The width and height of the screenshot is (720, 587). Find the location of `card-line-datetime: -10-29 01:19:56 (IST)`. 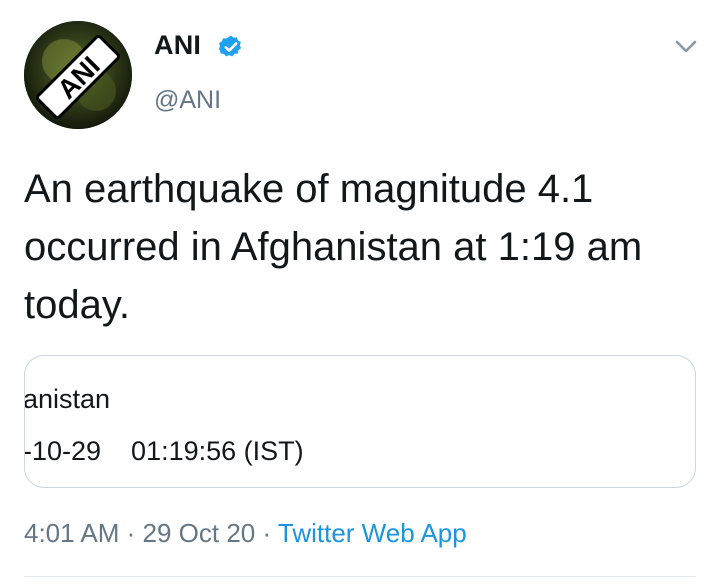

card-line-datetime: -10-29 01:19:56 (IST) is located at coordinates (164, 451).